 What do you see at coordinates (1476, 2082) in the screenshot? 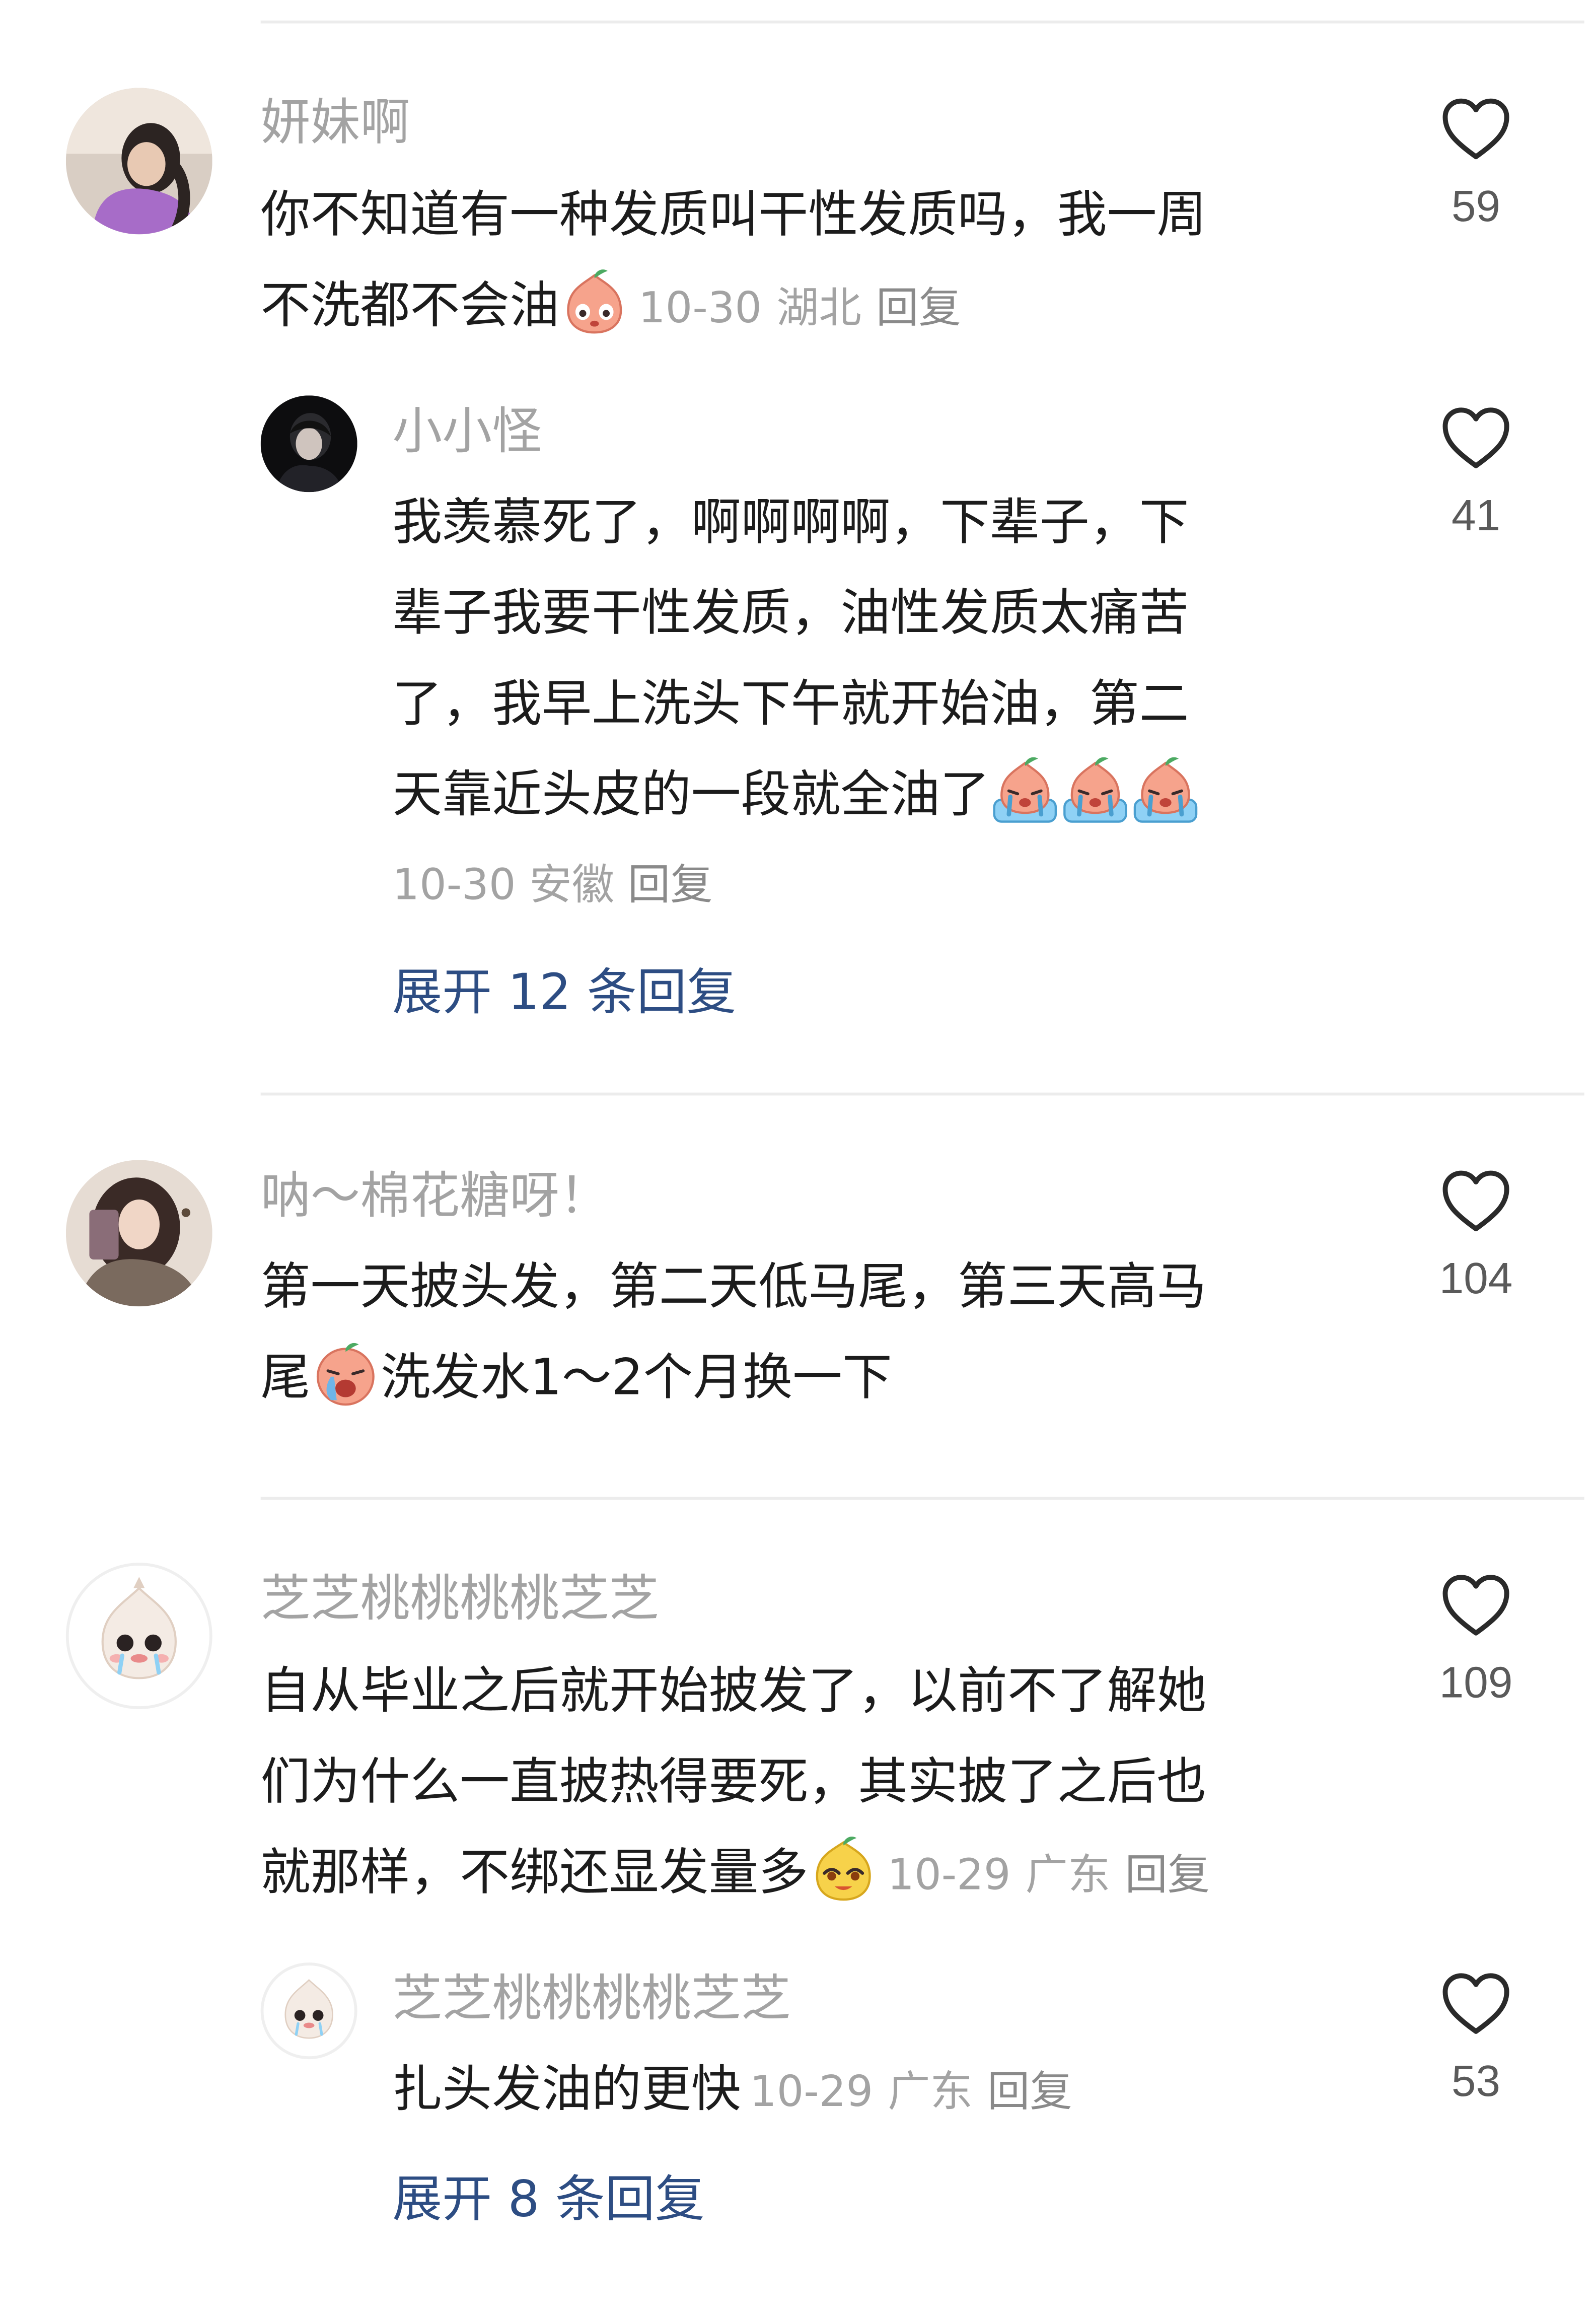
I see `like-count: 53` at bounding box center [1476, 2082].